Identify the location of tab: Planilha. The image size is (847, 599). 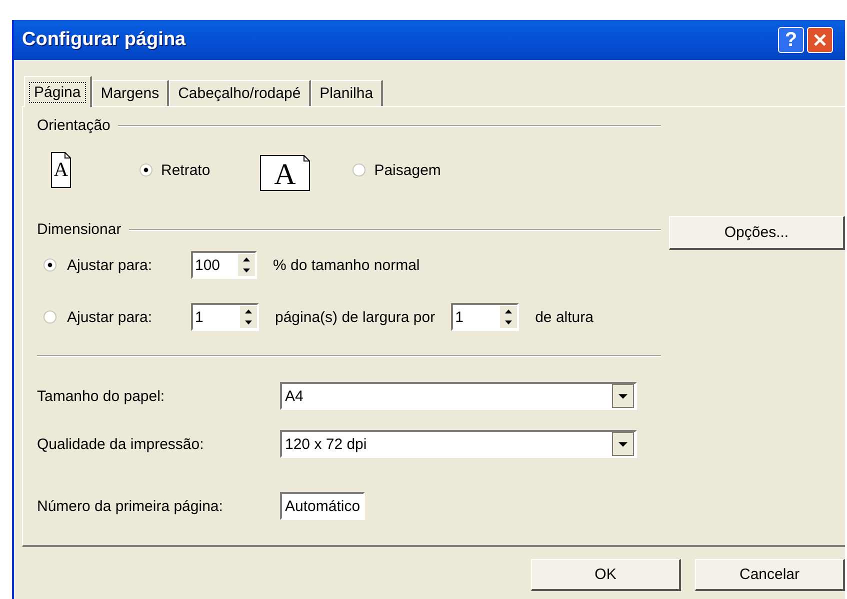
(347, 93).